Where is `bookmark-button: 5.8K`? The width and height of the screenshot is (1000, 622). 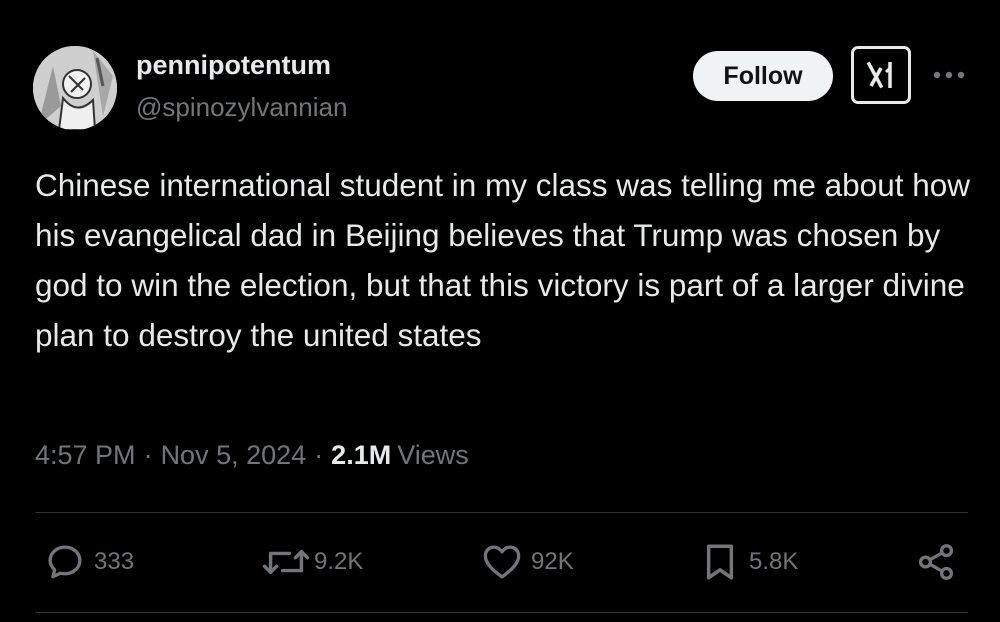
bookmark-button: 5.8K is located at coordinates (748, 562).